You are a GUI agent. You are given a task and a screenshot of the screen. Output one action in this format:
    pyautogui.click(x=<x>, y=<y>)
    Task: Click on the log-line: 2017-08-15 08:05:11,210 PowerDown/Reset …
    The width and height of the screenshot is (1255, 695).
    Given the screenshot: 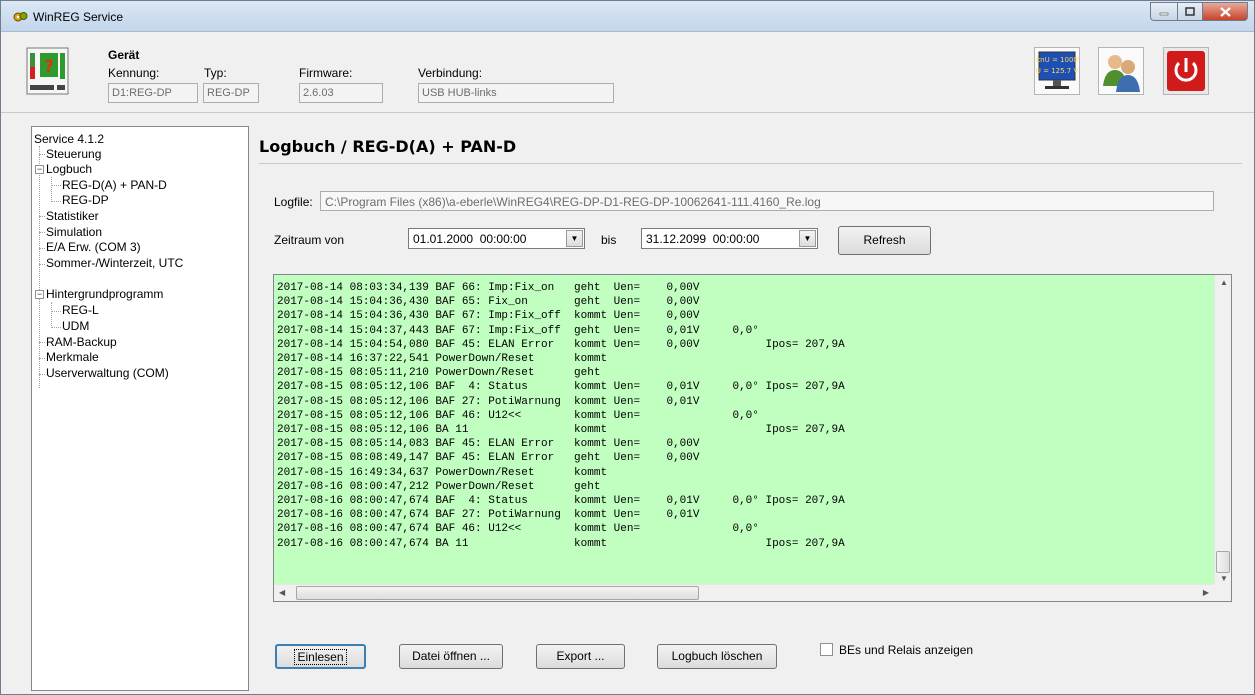 What is the action you would take?
    pyautogui.click(x=439, y=373)
    